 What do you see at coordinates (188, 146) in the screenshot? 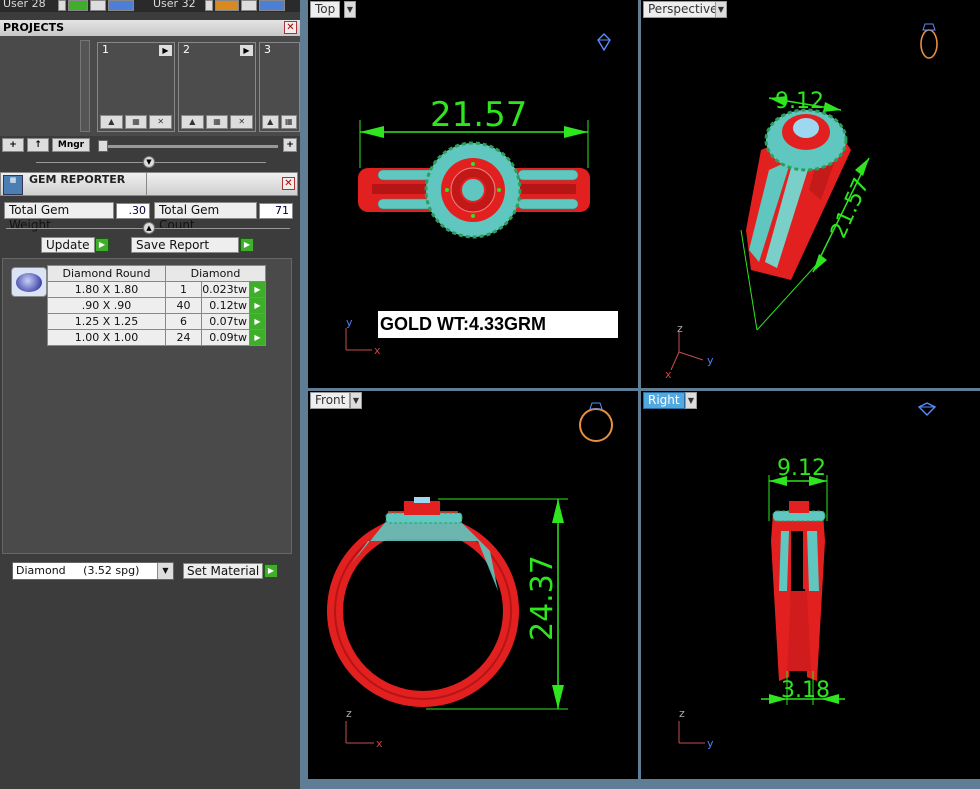
I see `project-zoom-slider` at bounding box center [188, 146].